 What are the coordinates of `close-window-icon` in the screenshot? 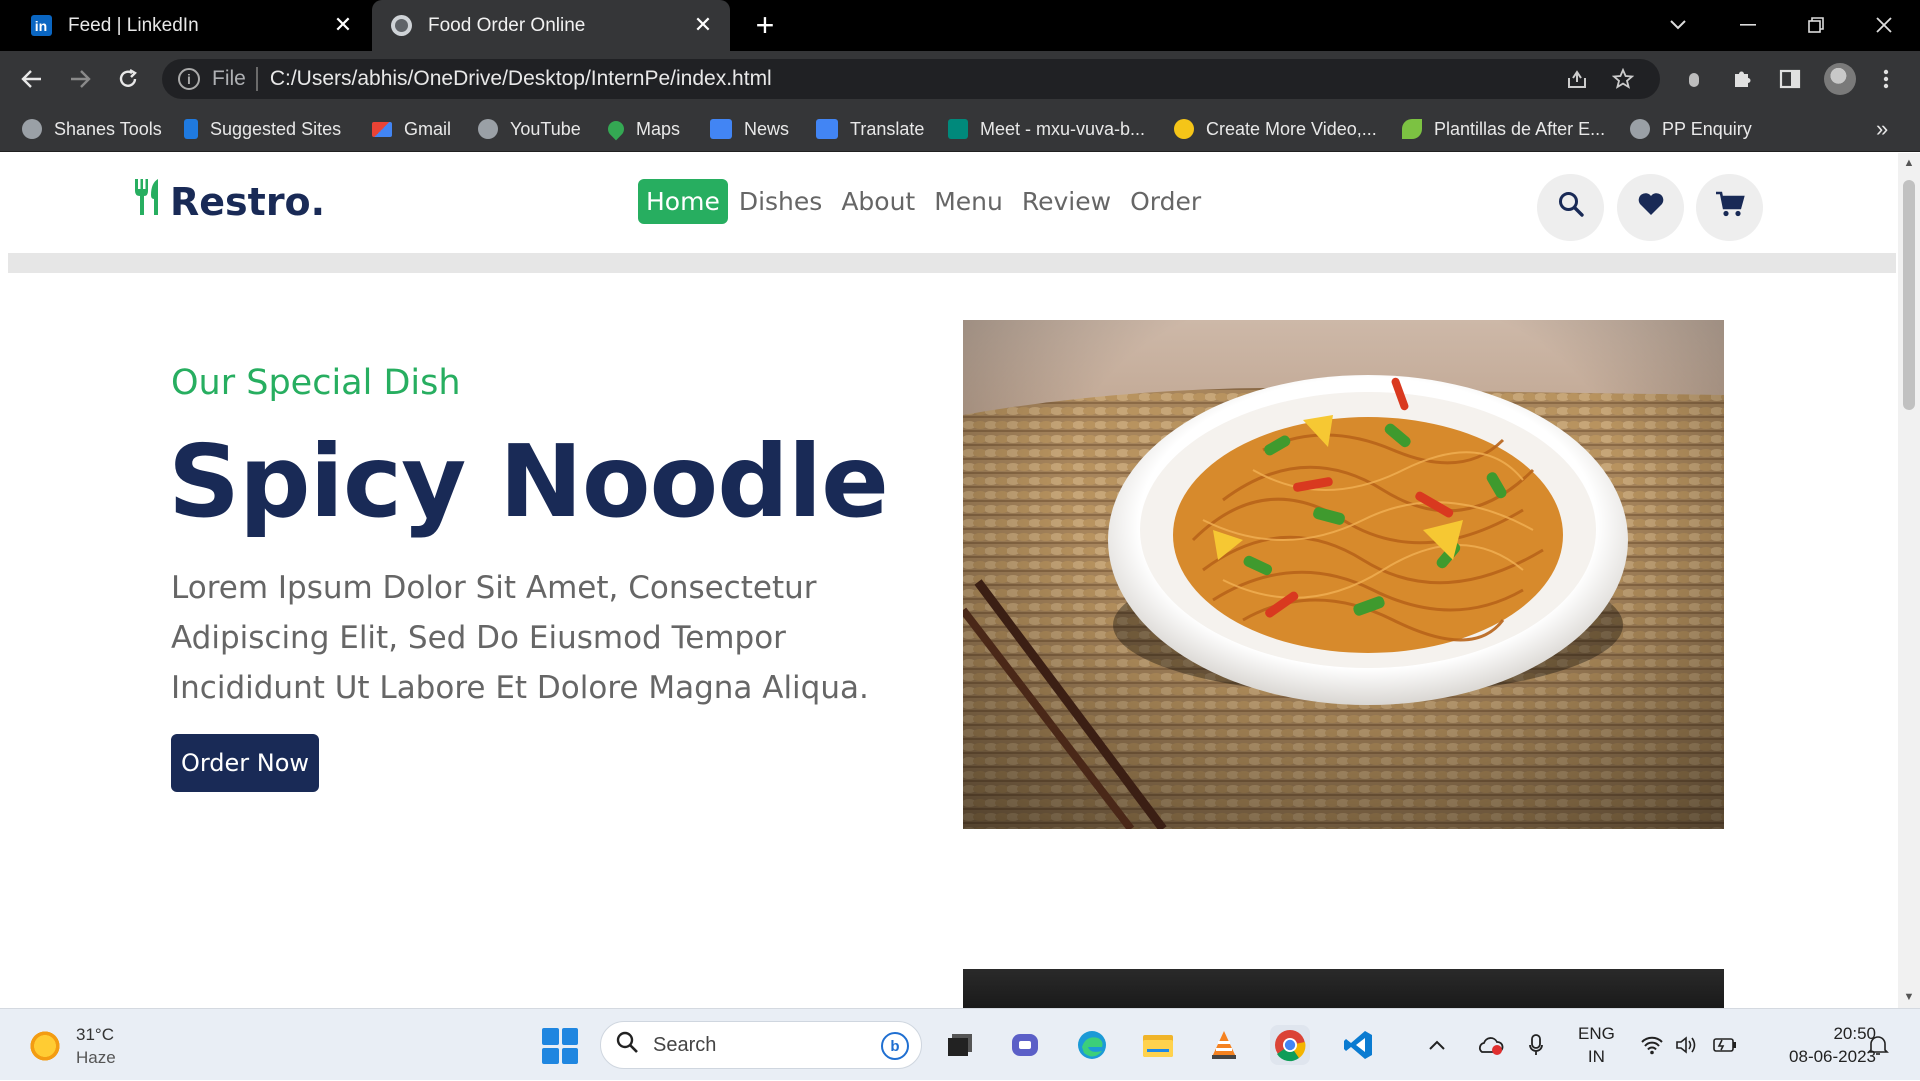 It's located at (1884, 25).